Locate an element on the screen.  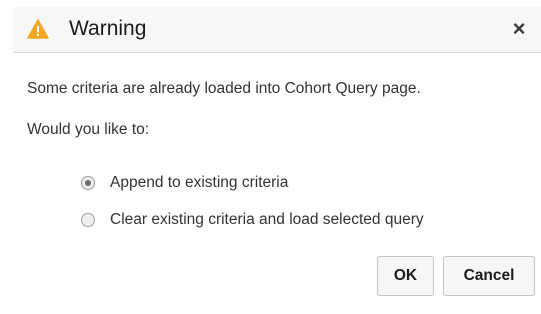
radio-label-append: Append to existing criteria is located at coordinates (199, 182).